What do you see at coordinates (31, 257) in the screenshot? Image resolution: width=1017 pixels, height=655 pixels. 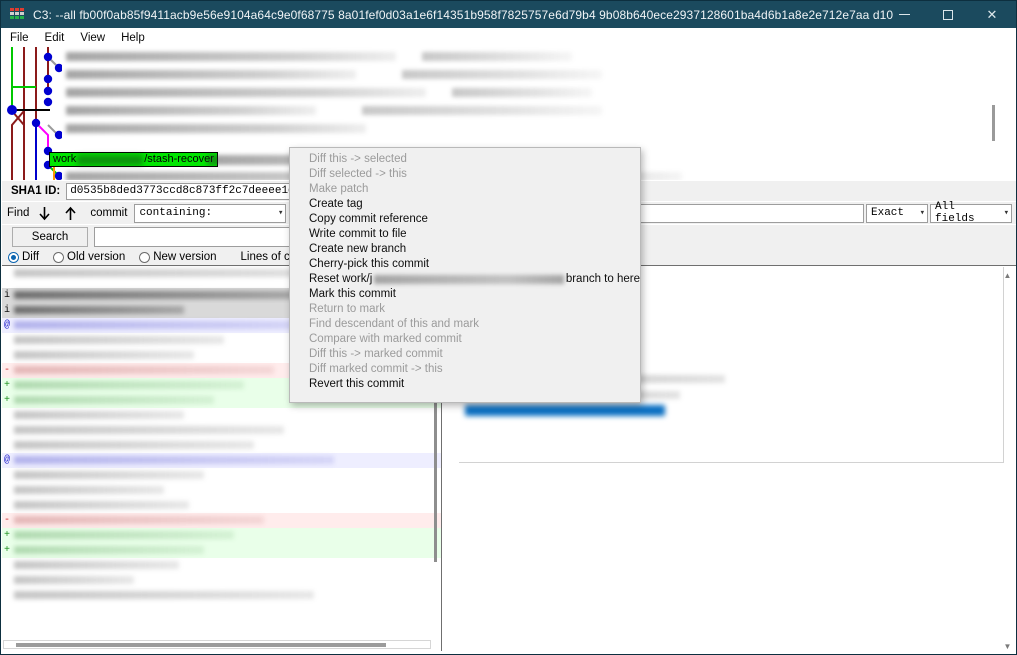 I see `radio-diff-label: Diff` at bounding box center [31, 257].